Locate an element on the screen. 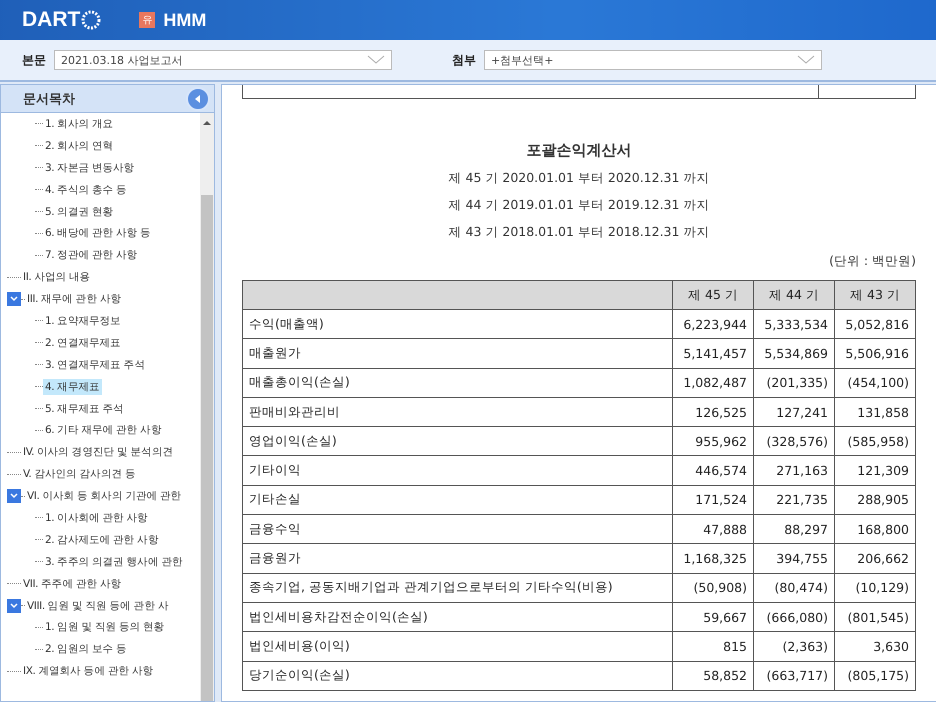  table-cell: 271,163 is located at coordinates (794, 471).